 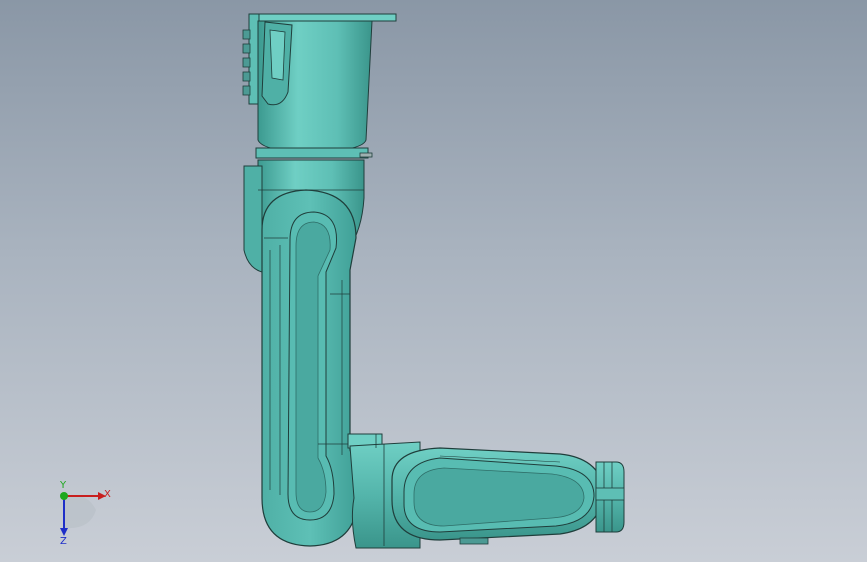 I want to click on y-axis-dot, so click(x=64, y=496).